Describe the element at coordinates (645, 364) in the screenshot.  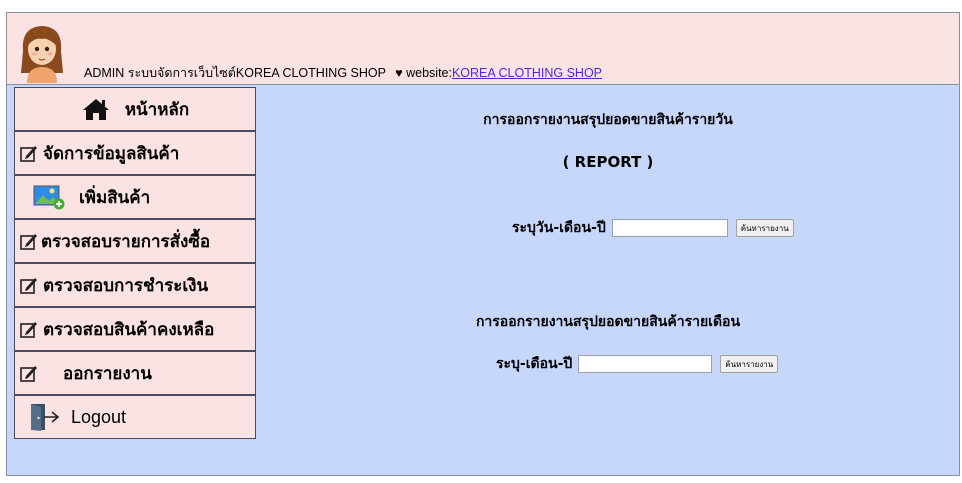
I see `monthly-date-input` at that location.